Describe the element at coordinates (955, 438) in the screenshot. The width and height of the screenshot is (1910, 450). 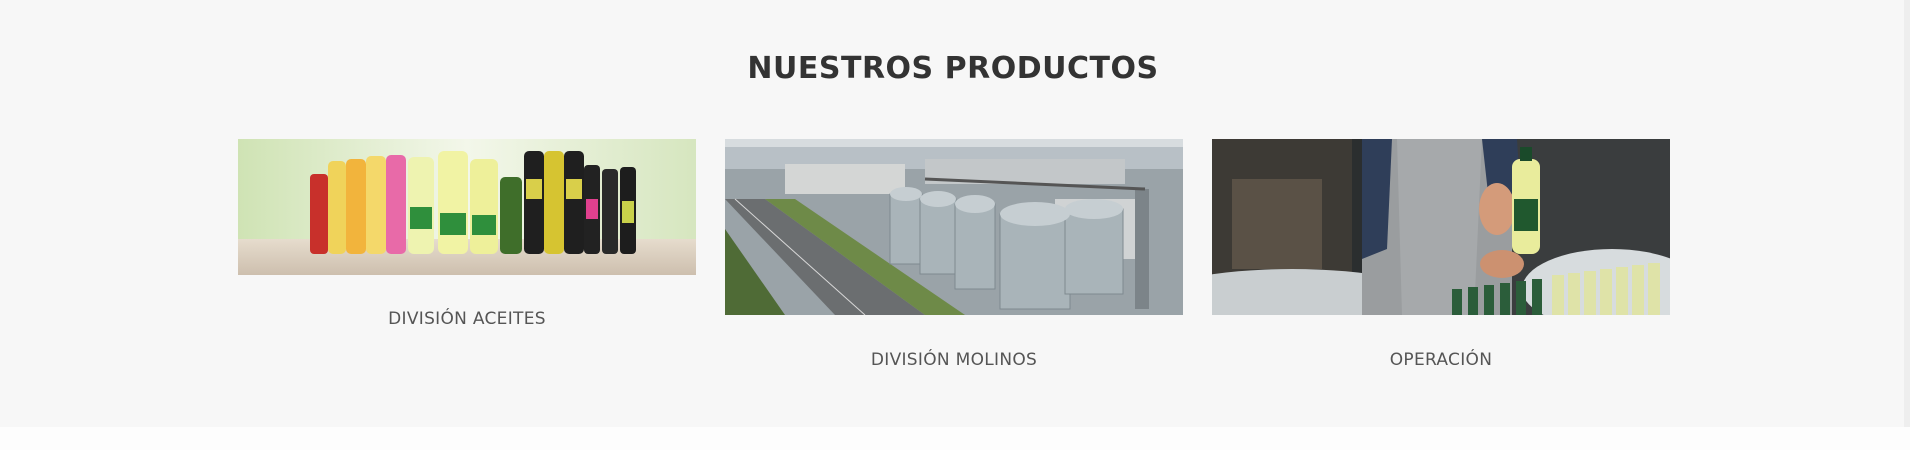
I see `next-section-edge` at that location.